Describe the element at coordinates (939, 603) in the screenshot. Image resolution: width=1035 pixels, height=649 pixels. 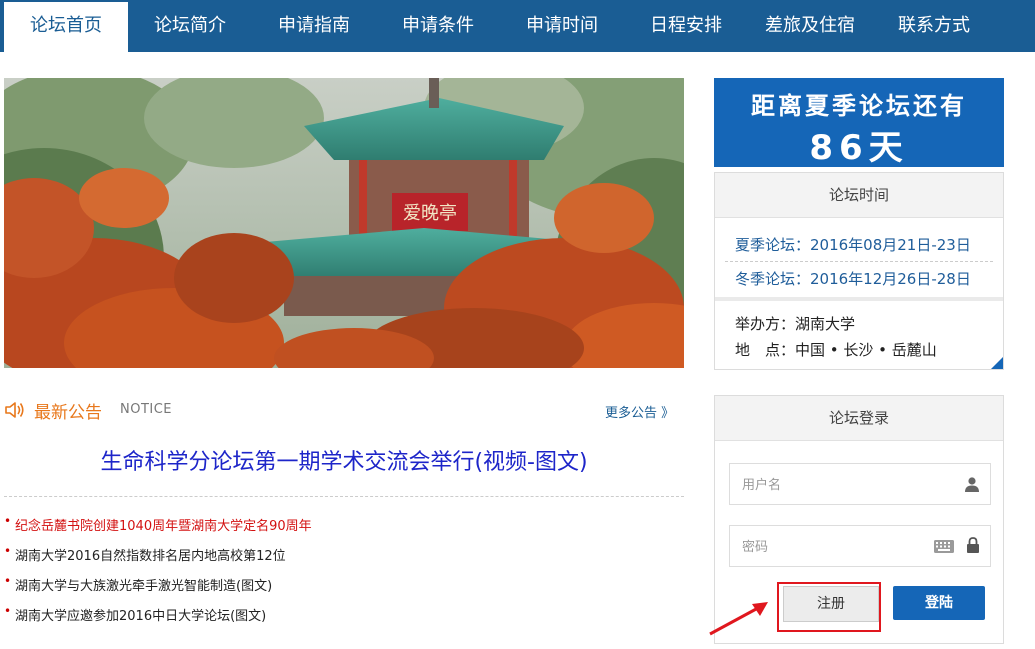
I see `login-button: 登陆` at that location.